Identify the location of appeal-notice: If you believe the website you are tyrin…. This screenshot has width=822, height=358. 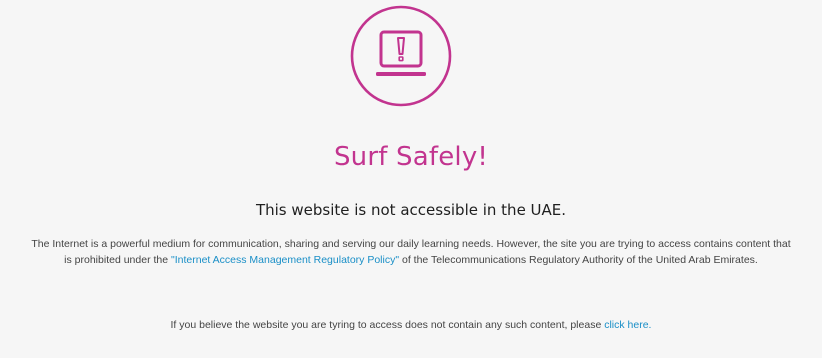
(411, 325).